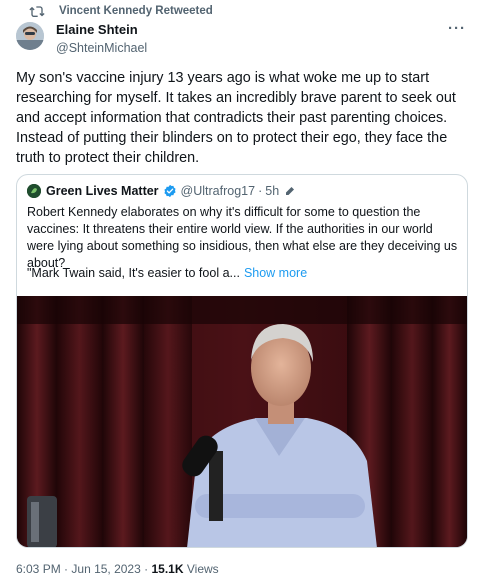  Describe the element at coordinates (136, 11) in the screenshot. I see `retweet-label: Vincent Kennedy Retweeted` at that location.